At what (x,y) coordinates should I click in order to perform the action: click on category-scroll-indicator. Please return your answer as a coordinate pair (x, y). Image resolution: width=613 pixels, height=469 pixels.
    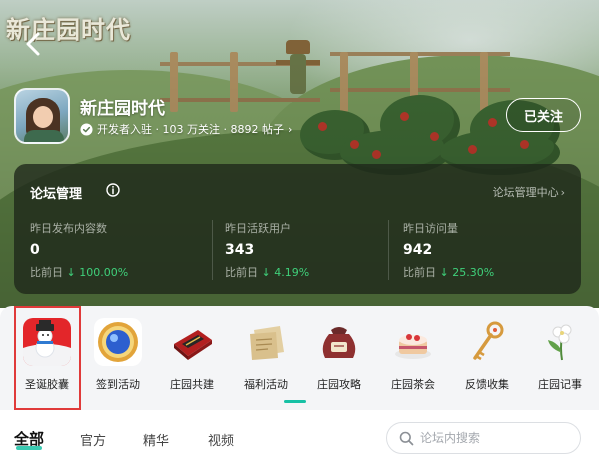
    Looking at the image, I should click on (295, 401).